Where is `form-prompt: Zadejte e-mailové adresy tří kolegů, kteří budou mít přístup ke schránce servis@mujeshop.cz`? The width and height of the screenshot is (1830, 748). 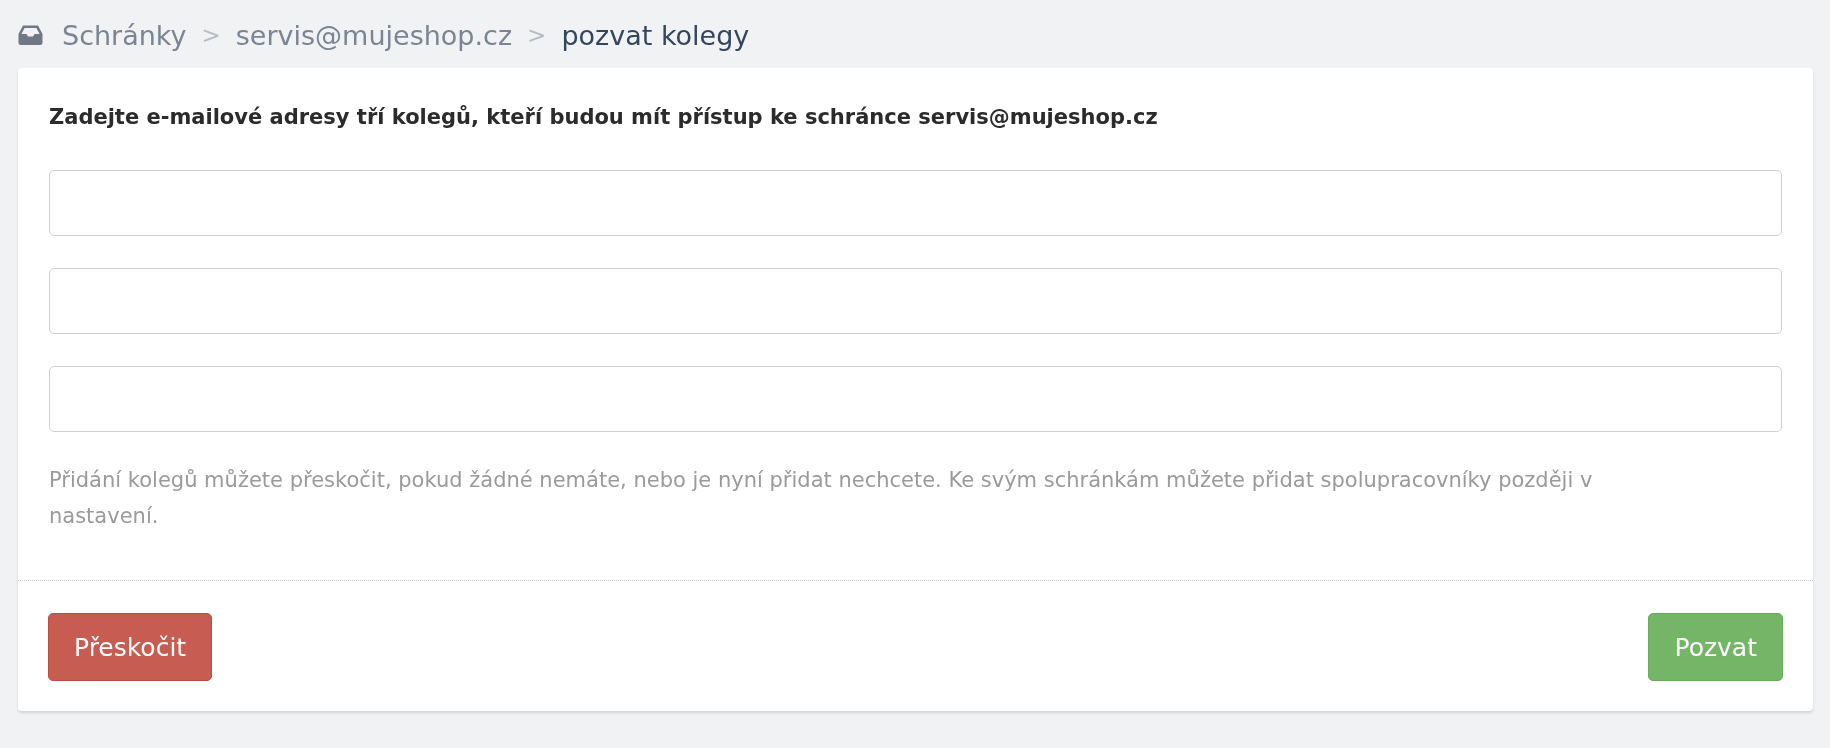
form-prompt: Zadejte e-mailové adresy tří kolegů, kteří budou mít přístup ke schránce servis@mujeshop.cz is located at coordinates (604, 117).